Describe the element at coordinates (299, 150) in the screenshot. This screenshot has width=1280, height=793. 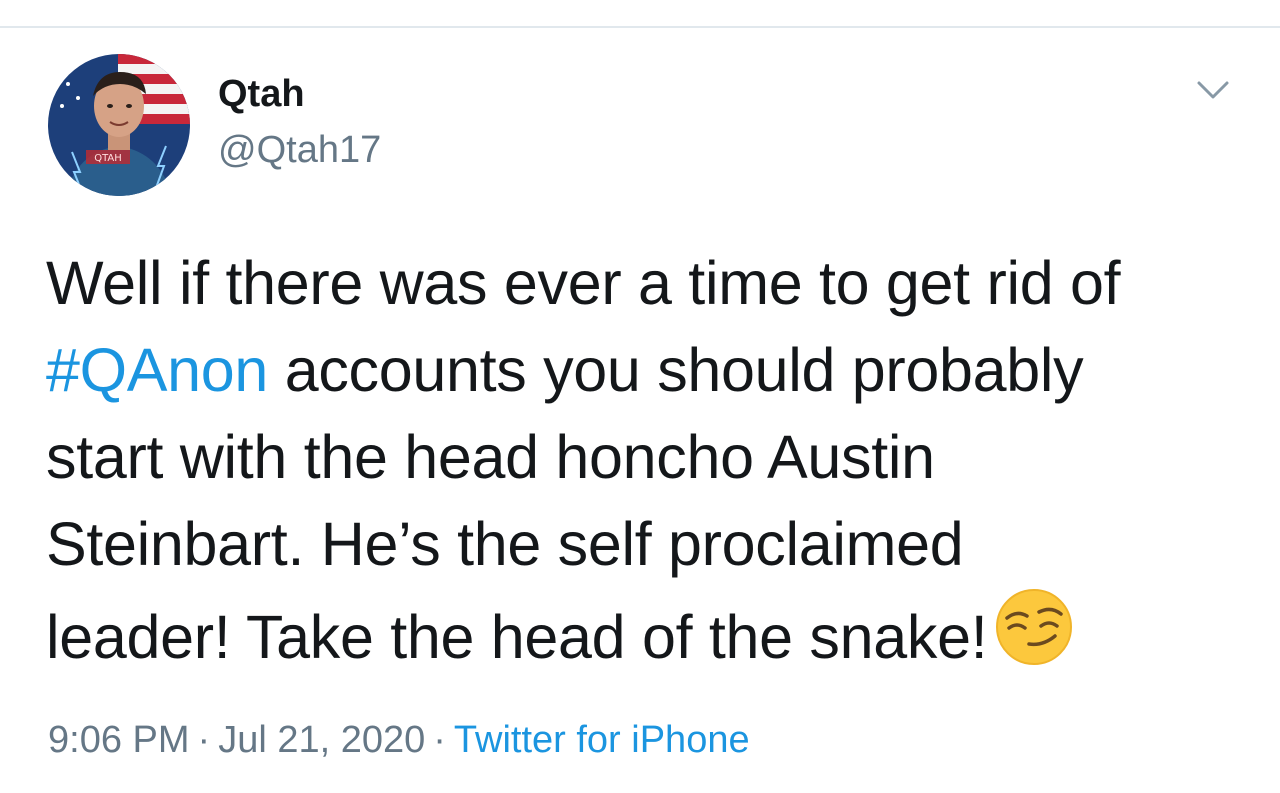
I see `author-handle: @Qtah17` at that location.